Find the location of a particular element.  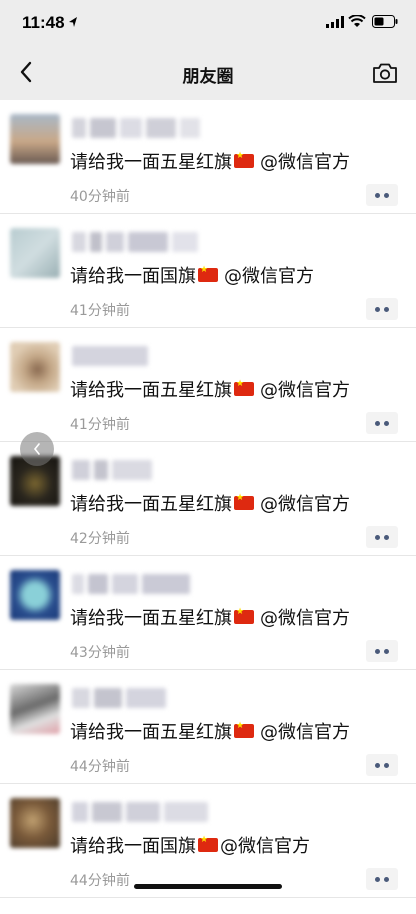

chevron-left-icon is located at coordinates (36, 449).